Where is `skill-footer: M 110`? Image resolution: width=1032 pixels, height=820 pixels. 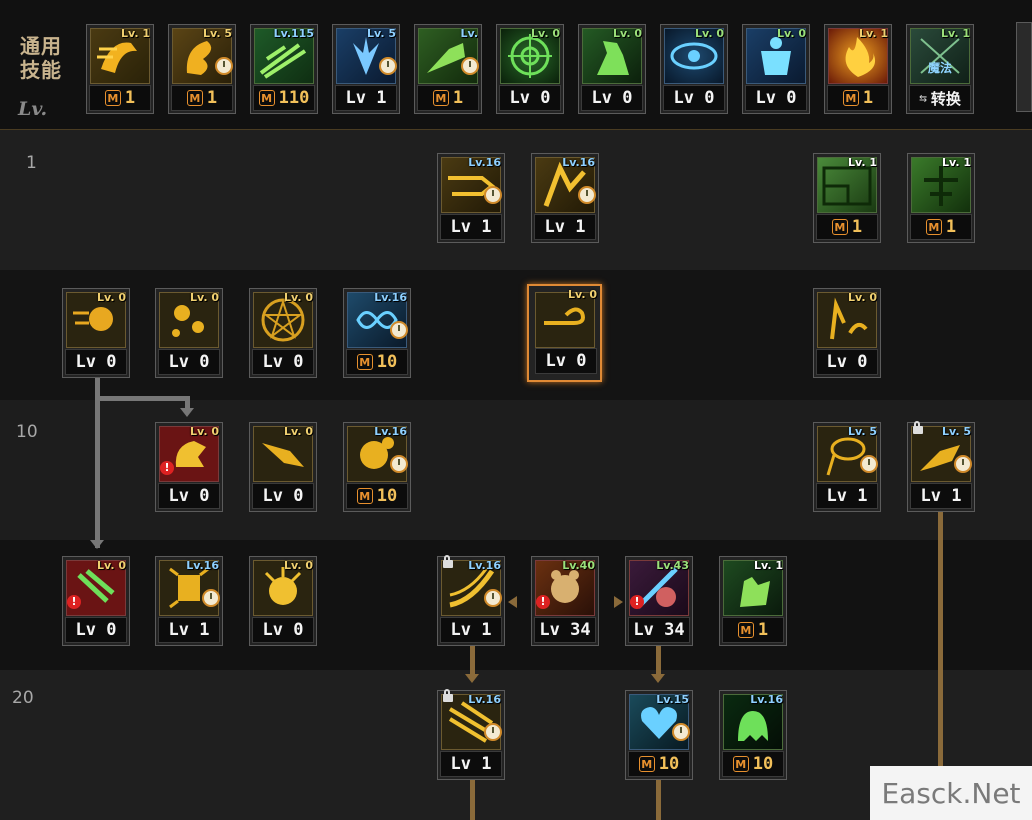
skill-footer: M 110 is located at coordinates (284, 98).